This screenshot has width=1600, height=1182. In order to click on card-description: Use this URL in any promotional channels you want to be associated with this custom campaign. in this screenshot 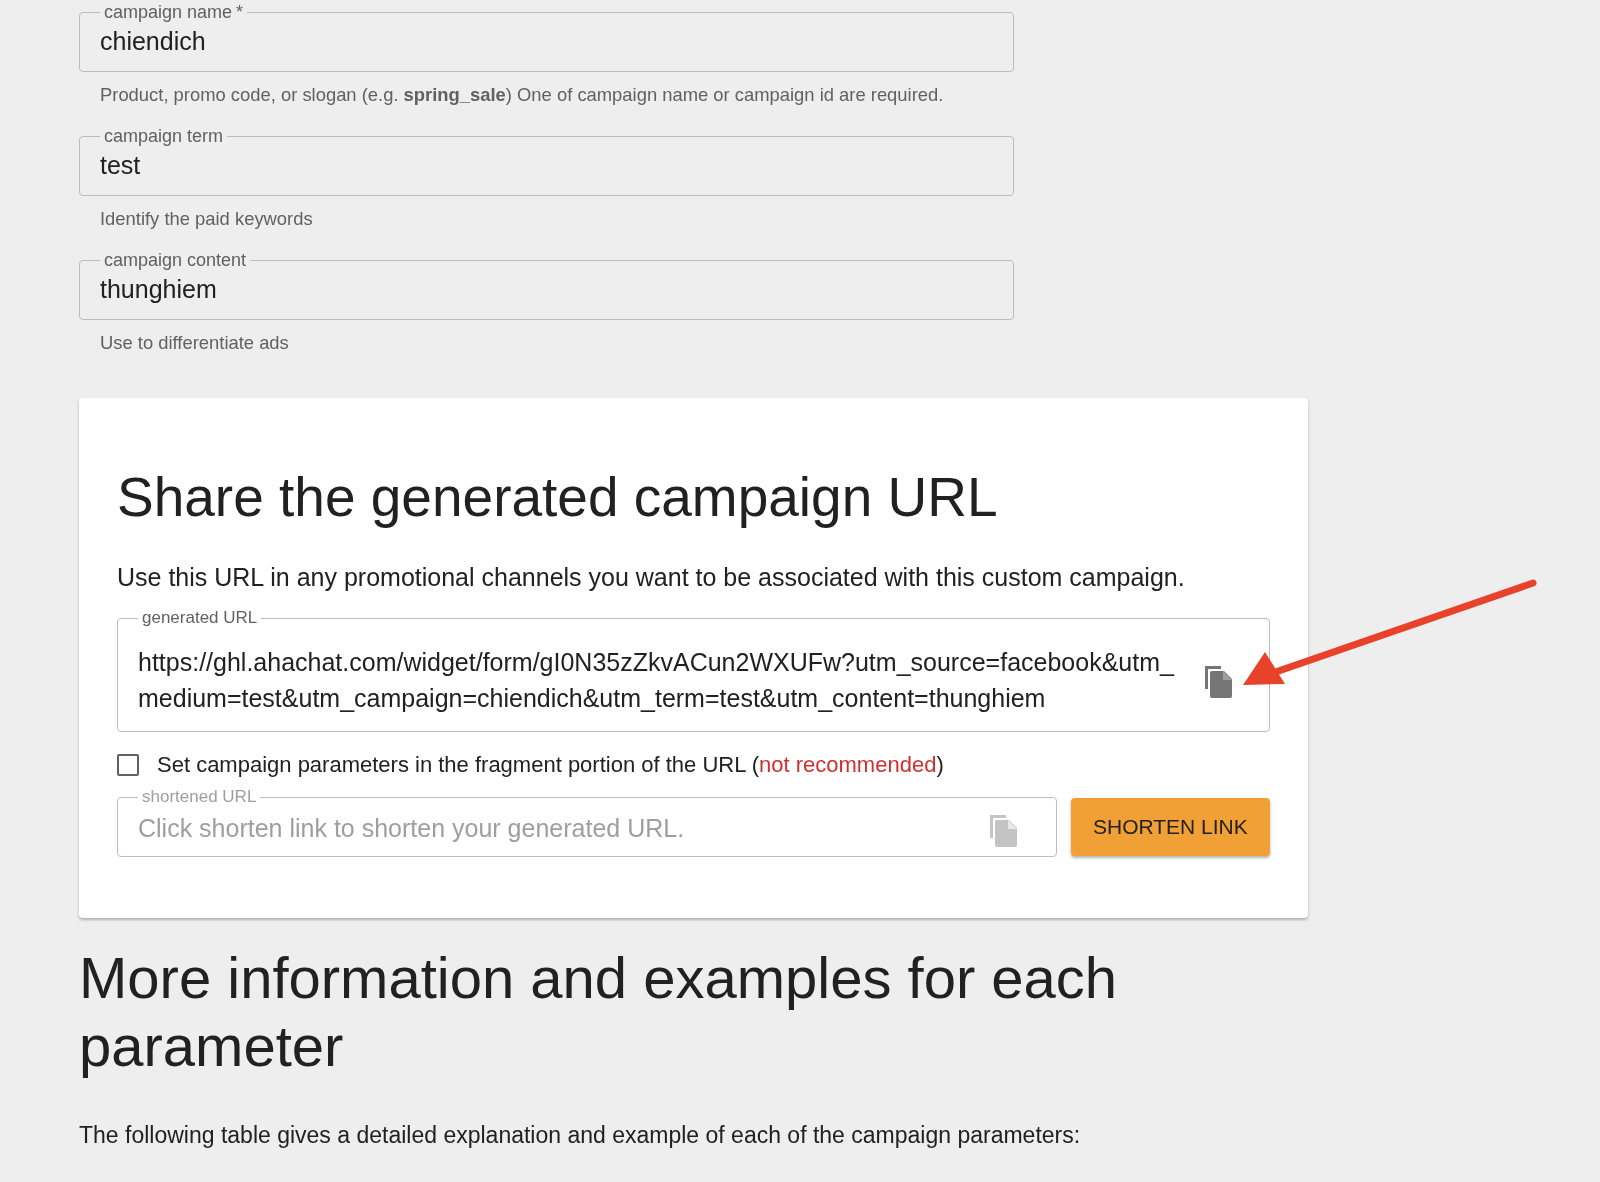, I will do `click(651, 577)`.